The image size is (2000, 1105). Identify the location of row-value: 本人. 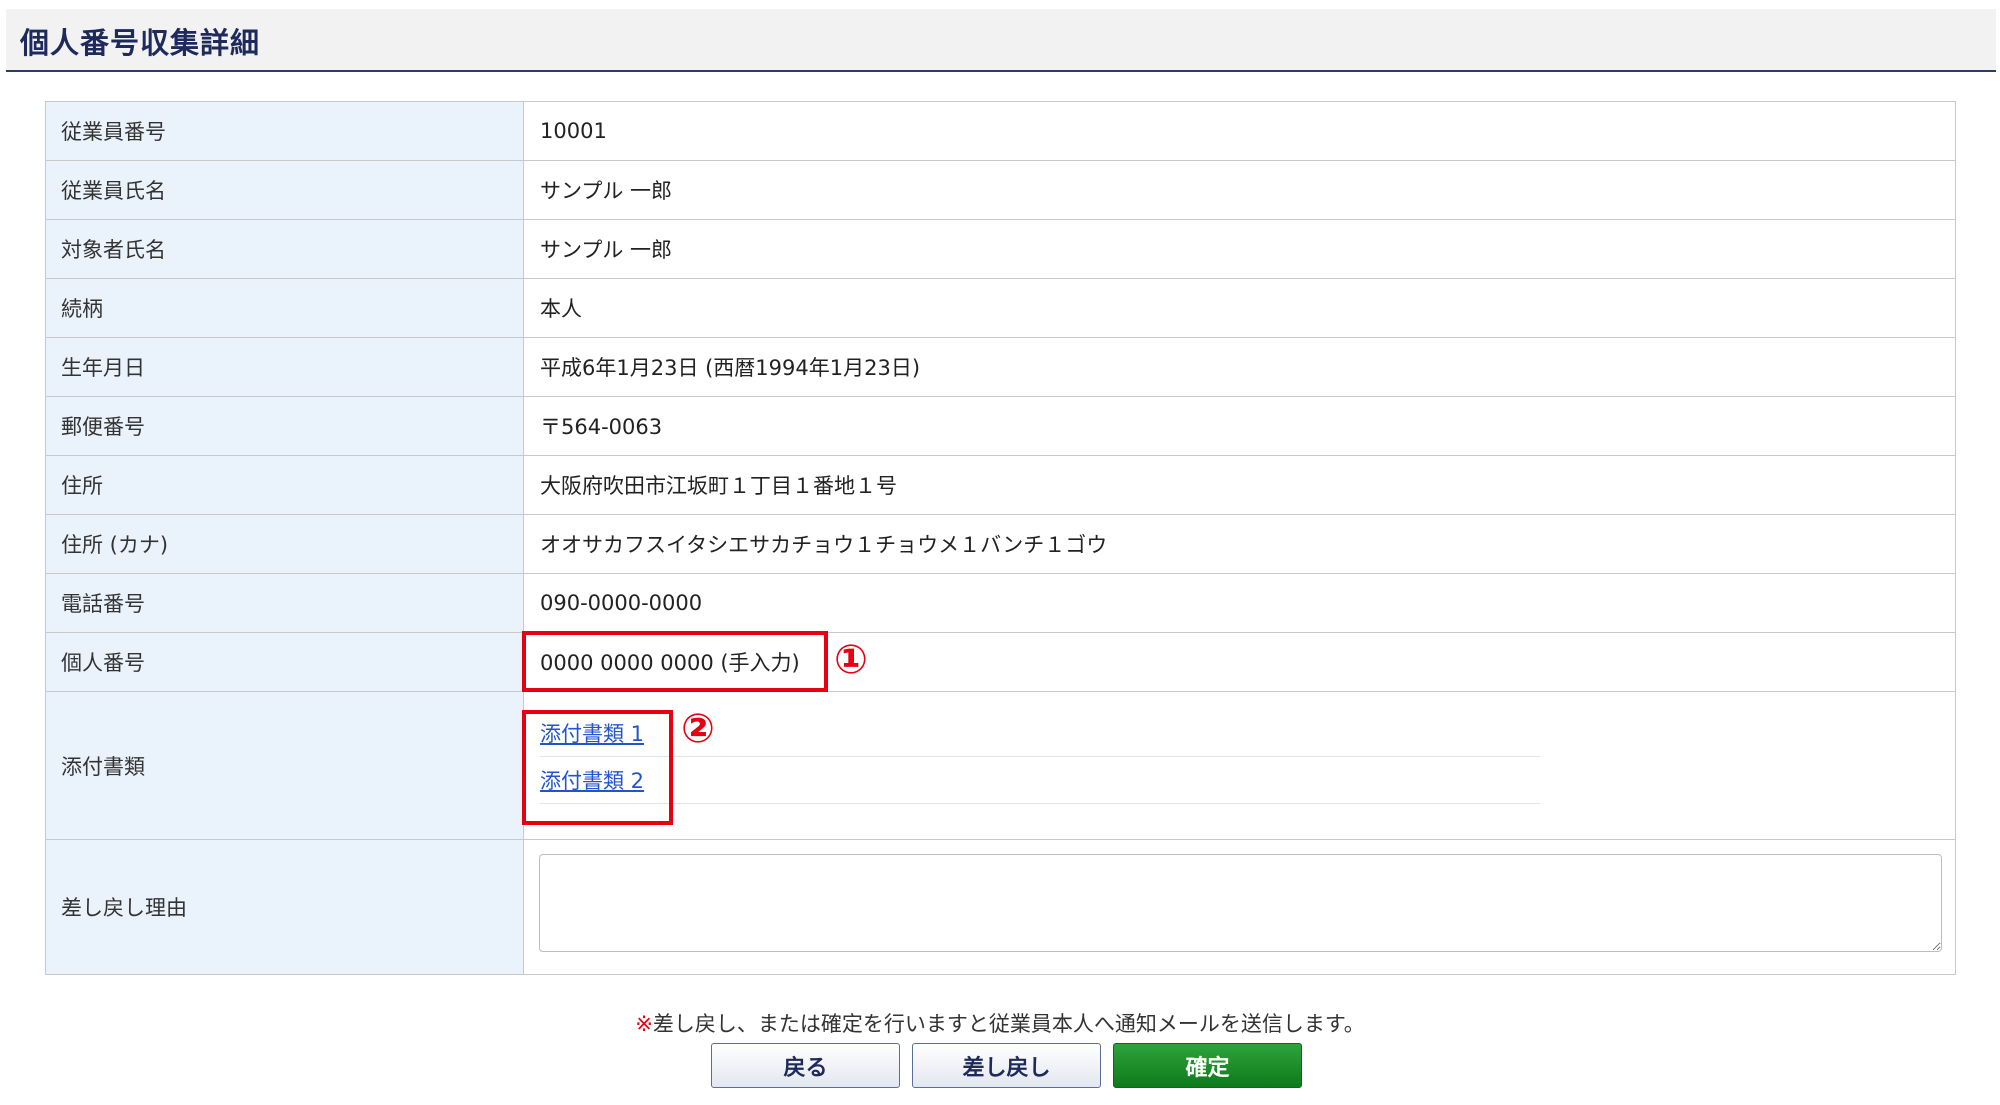
(561, 309).